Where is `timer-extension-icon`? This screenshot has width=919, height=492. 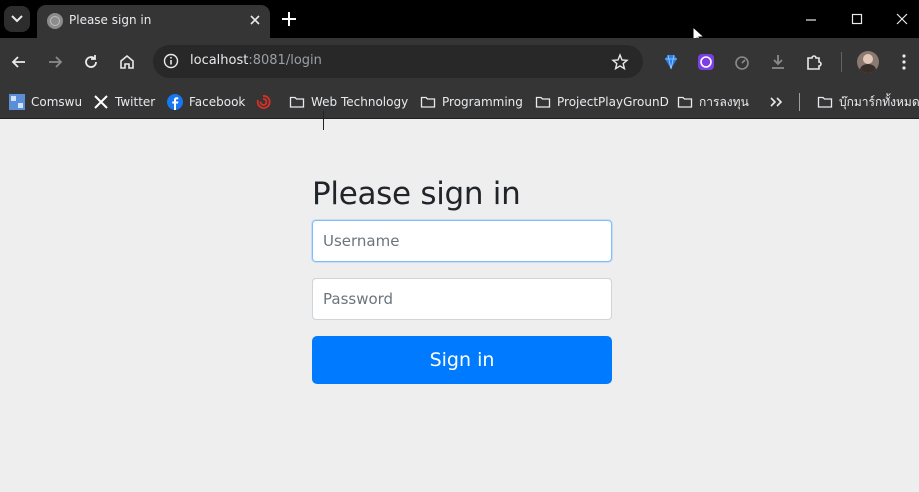
timer-extension-icon is located at coordinates (742, 62).